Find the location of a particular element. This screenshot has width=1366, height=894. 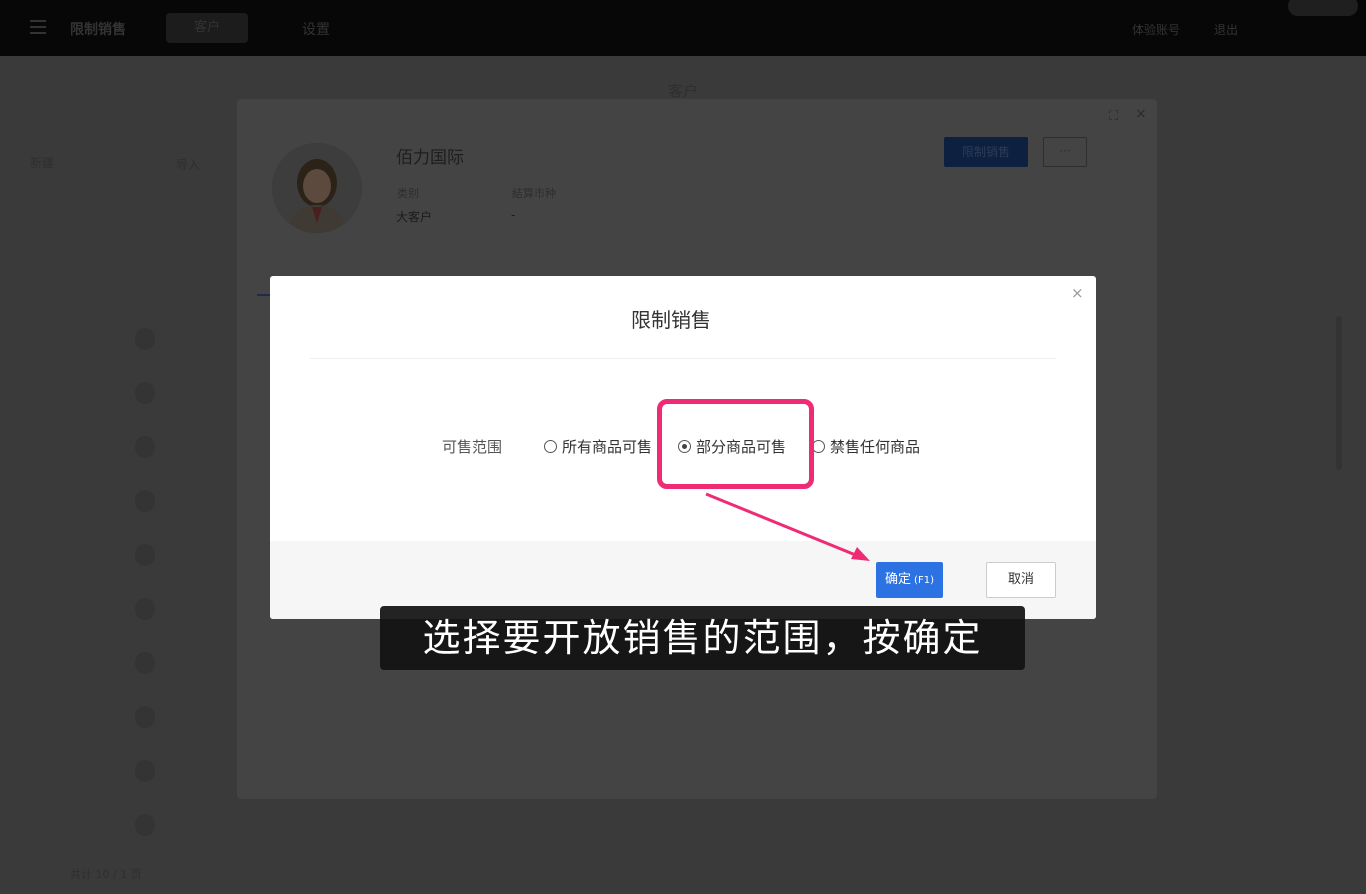

confirm-shortcut: (F1) is located at coordinates (924, 580).